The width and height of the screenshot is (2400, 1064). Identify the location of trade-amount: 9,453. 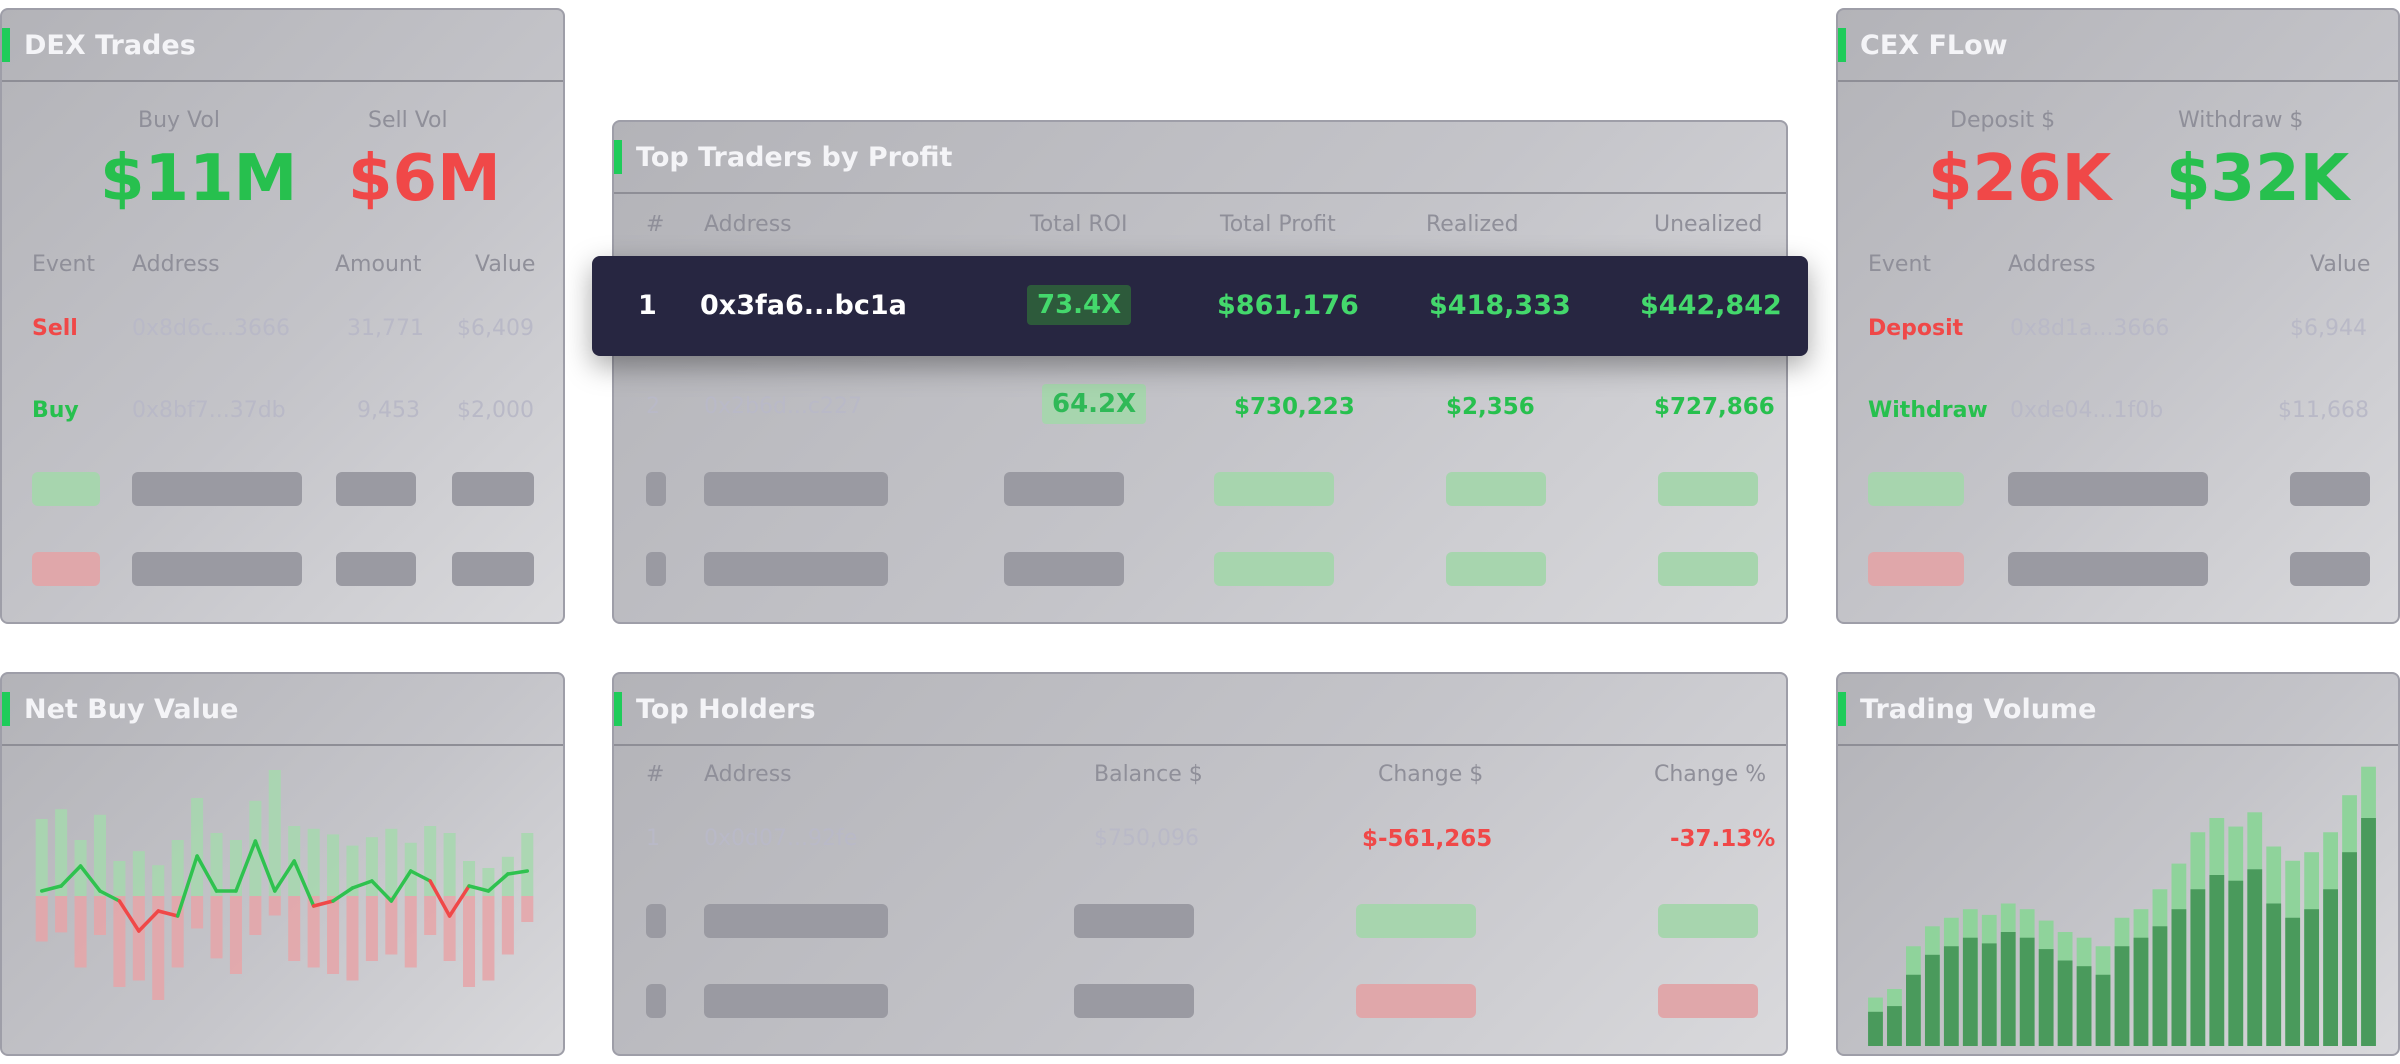
(388, 410).